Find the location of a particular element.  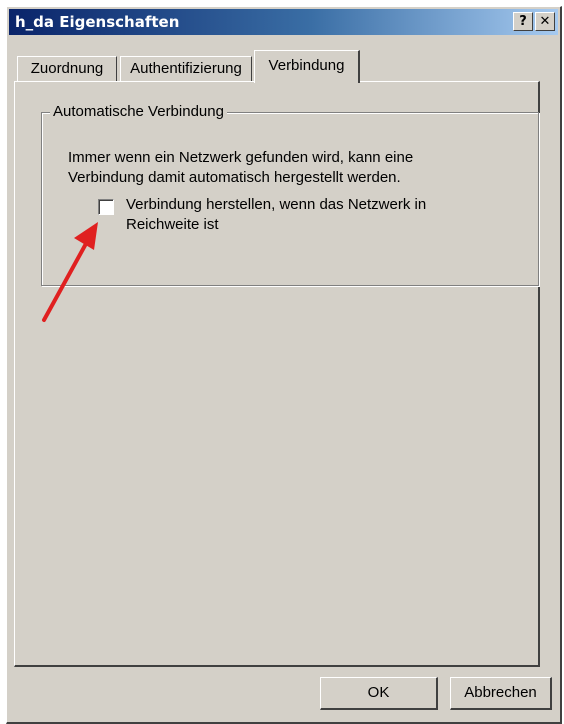

help-icon: ? is located at coordinates (523, 21).